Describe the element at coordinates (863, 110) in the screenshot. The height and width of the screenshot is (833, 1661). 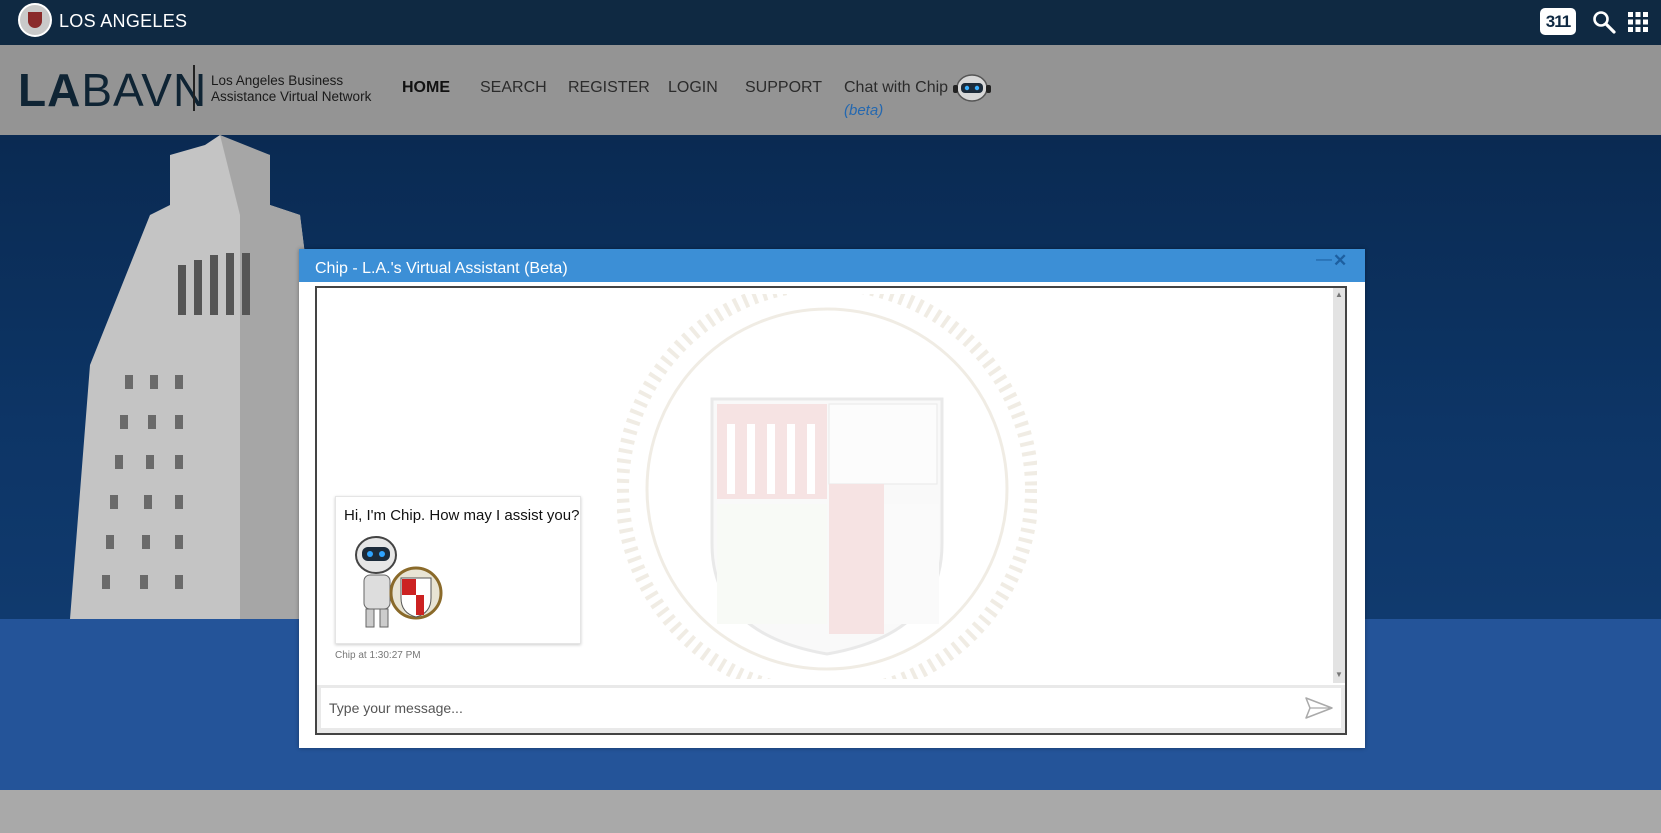
I see `nav-chat-beta: (beta)` at that location.